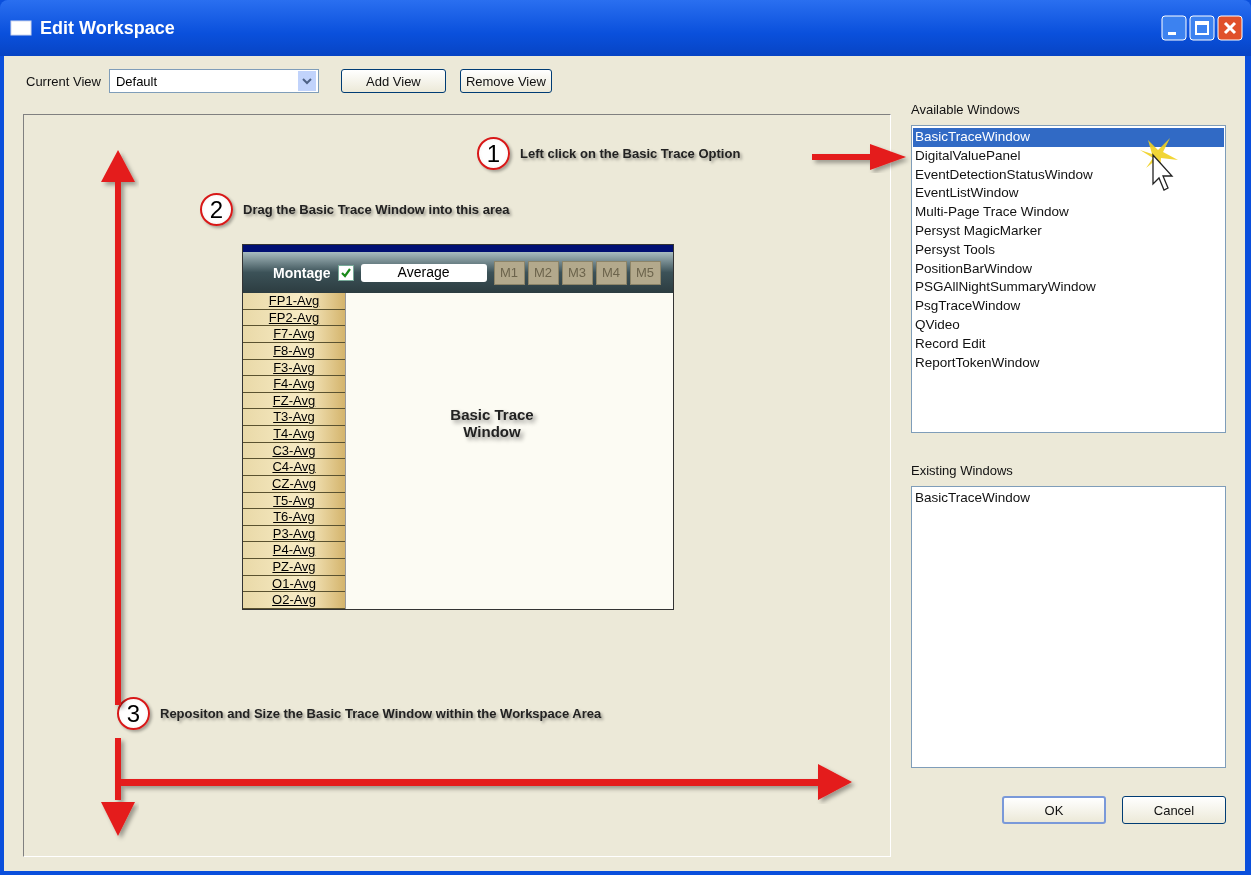 The width and height of the screenshot is (1251, 875). Describe the element at coordinates (493, 153) in the screenshot. I see `step-number-badge: 1` at that location.